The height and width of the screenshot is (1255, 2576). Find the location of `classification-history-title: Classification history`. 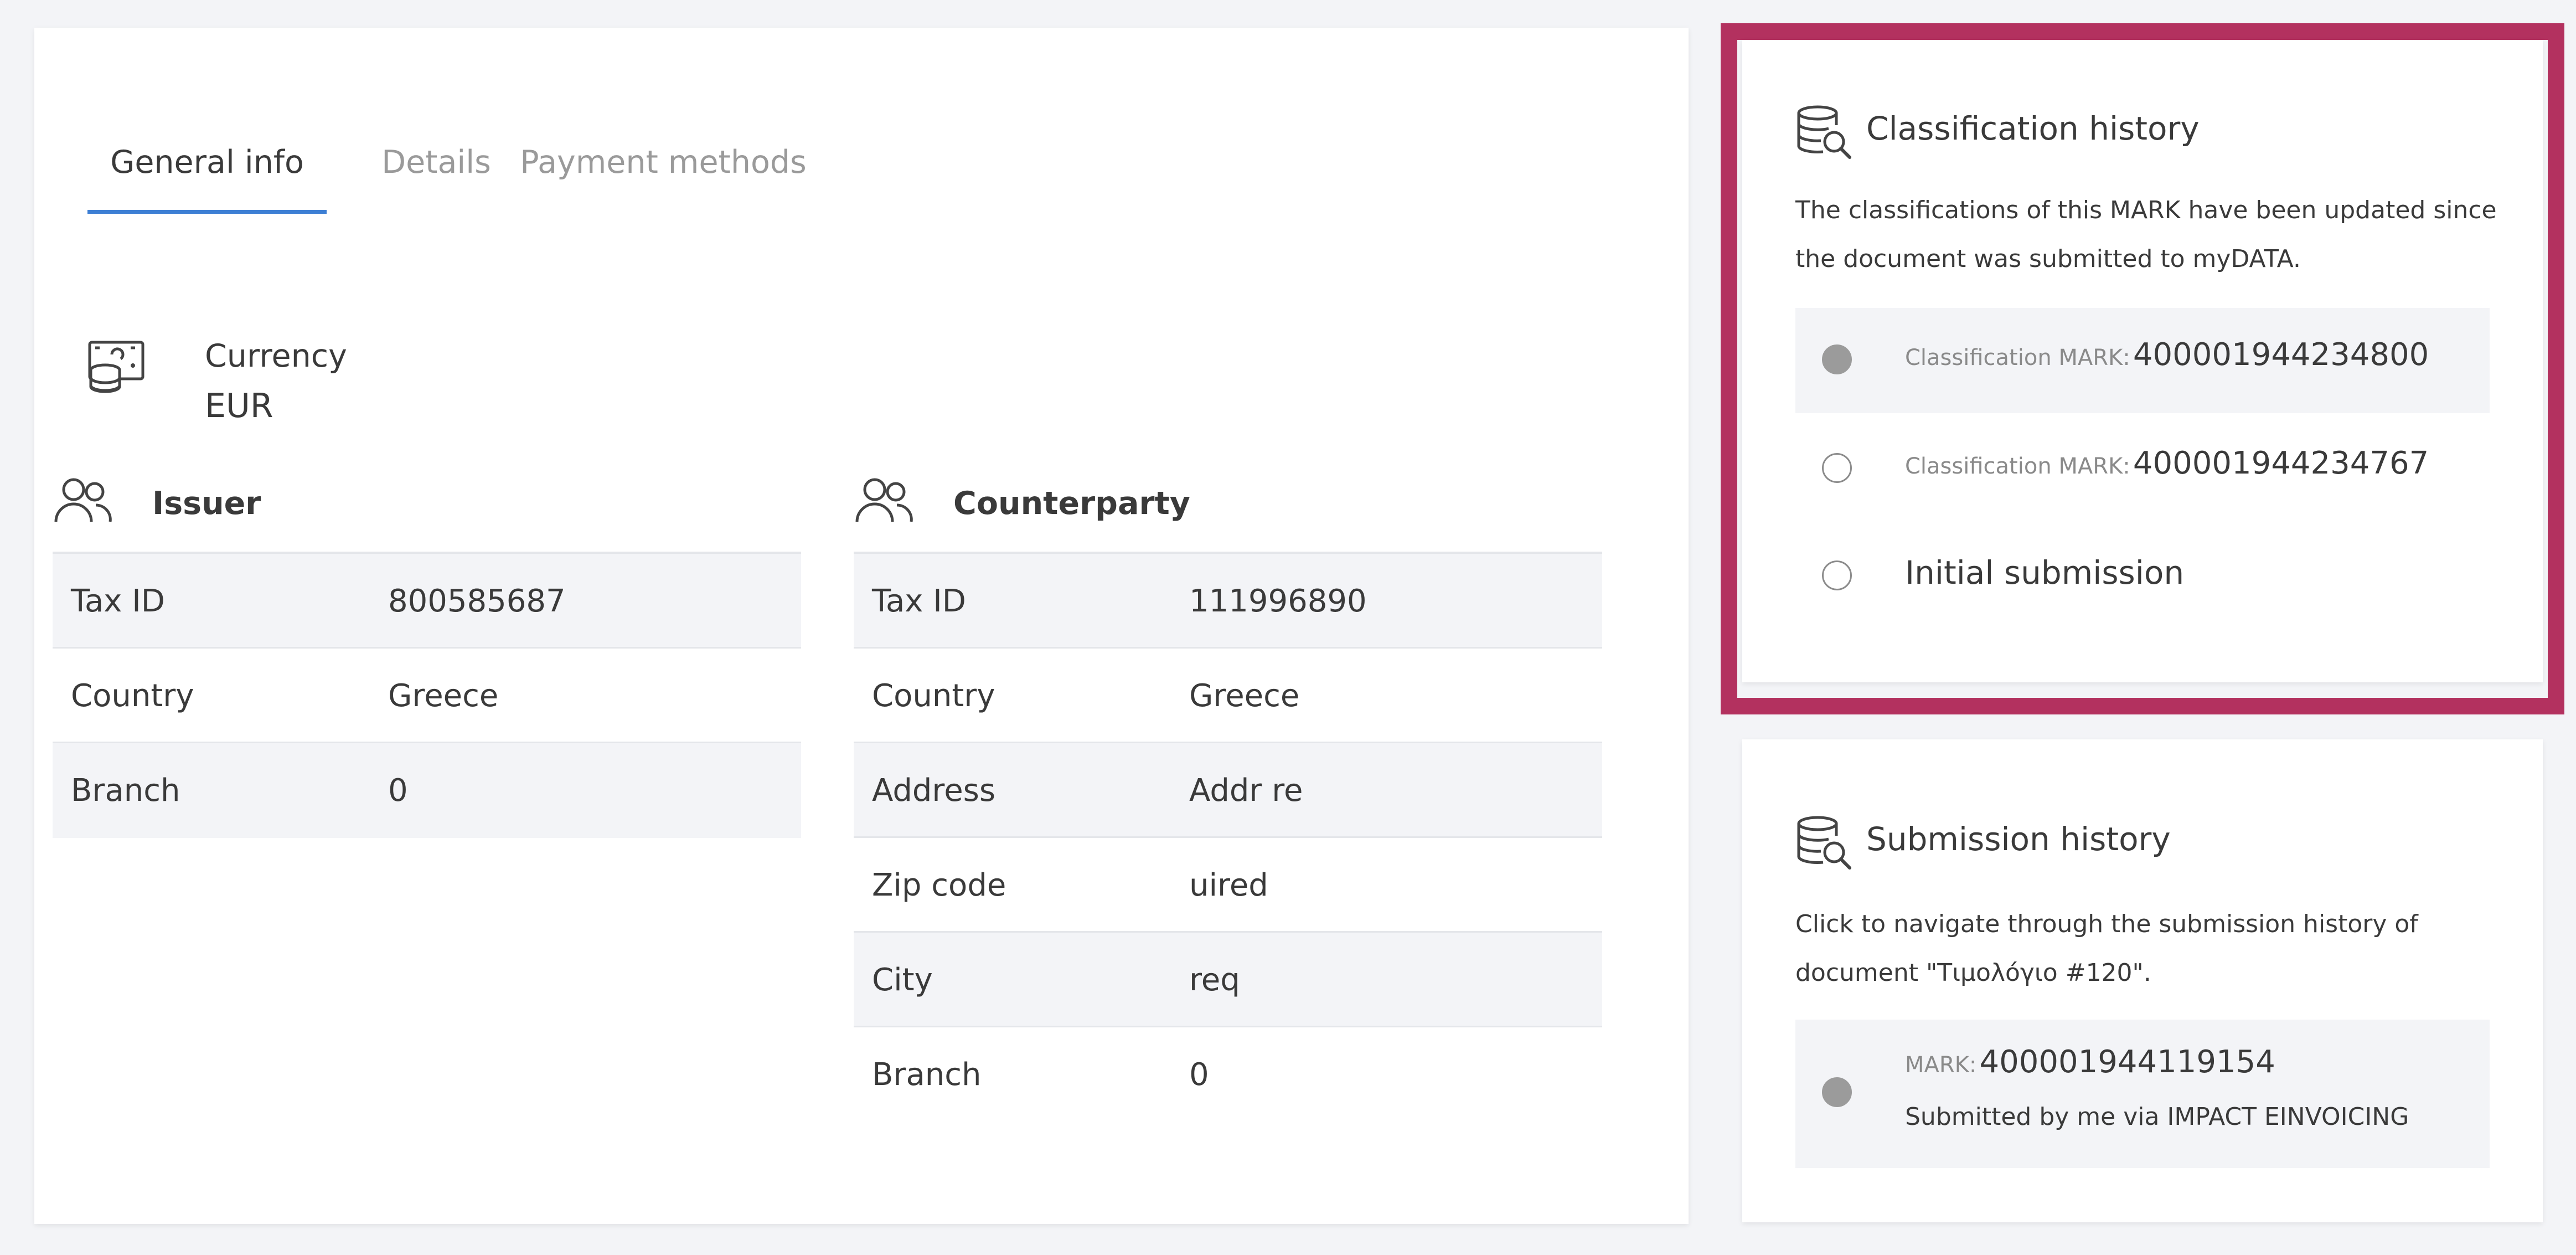

classification-history-title: Classification history is located at coordinates (2033, 128).